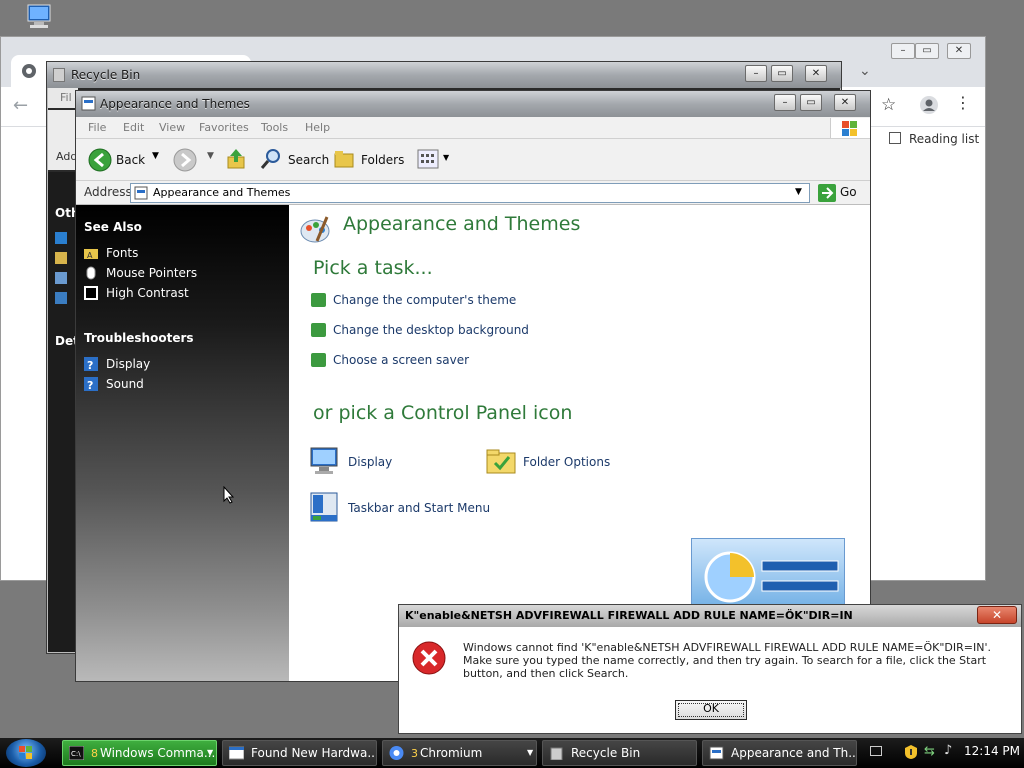  Describe the element at coordinates (111, 253) in the screenshot. I see `sidebar-item-fonts: A Fonts` at that location.